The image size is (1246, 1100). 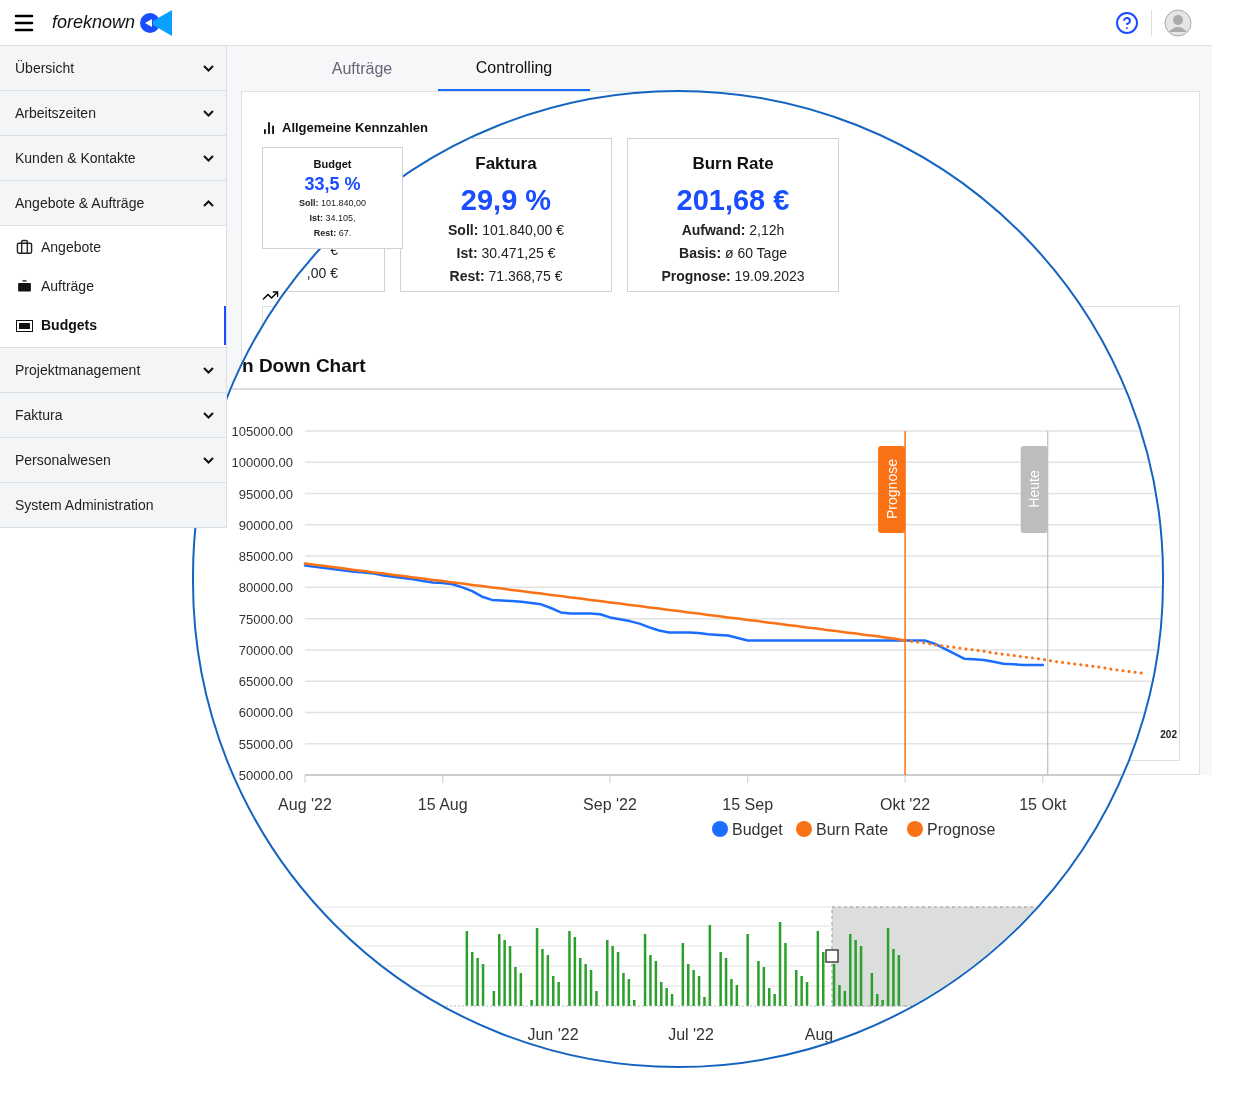 I want to click on marker-label: Prognose, so click(x=891, y=489).